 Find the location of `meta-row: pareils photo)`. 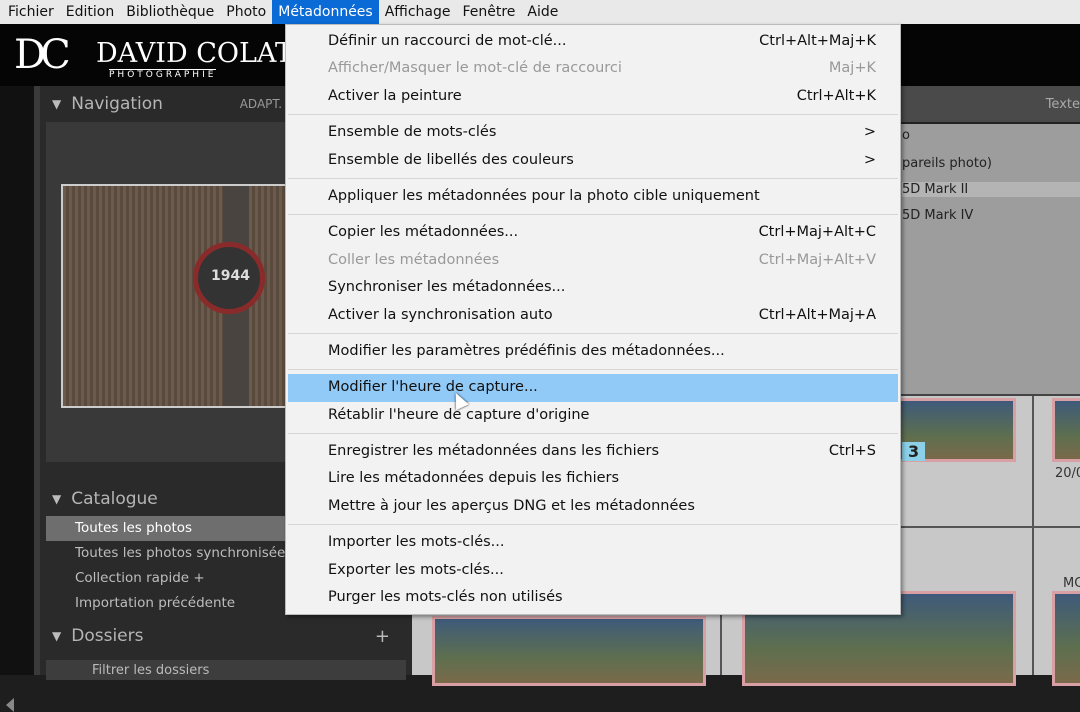

meta-row: pareils photo) is located at coordinates (947, 163).